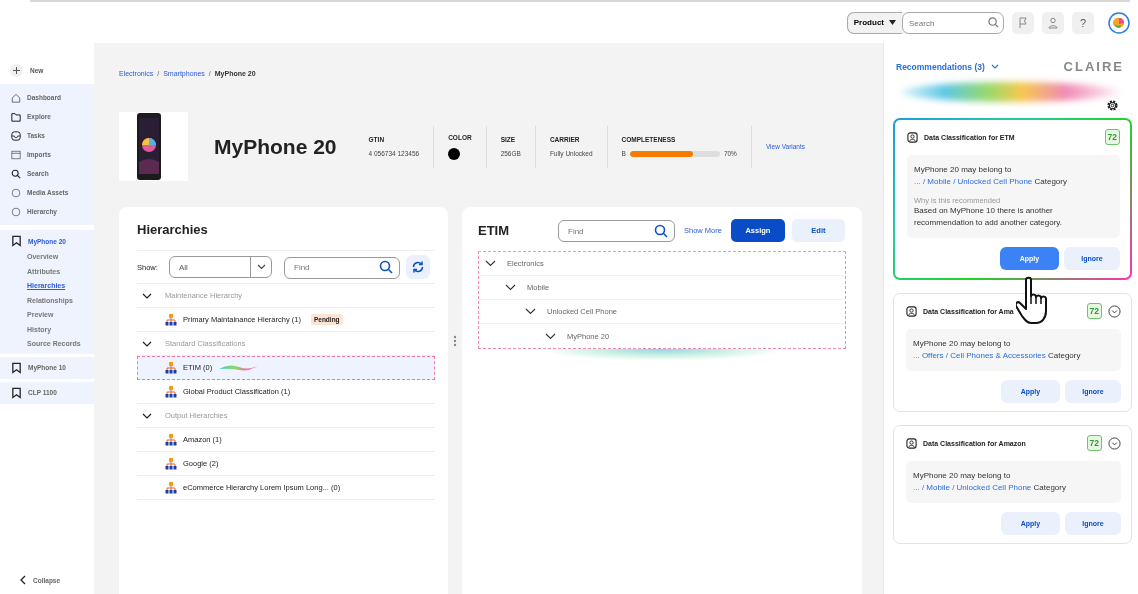 The width and height of the screenshot is (1138, 594). What do you see at coordinates (892, 22) in the screenshot?
I see `caret-icon` at bounding box center [892, 22].